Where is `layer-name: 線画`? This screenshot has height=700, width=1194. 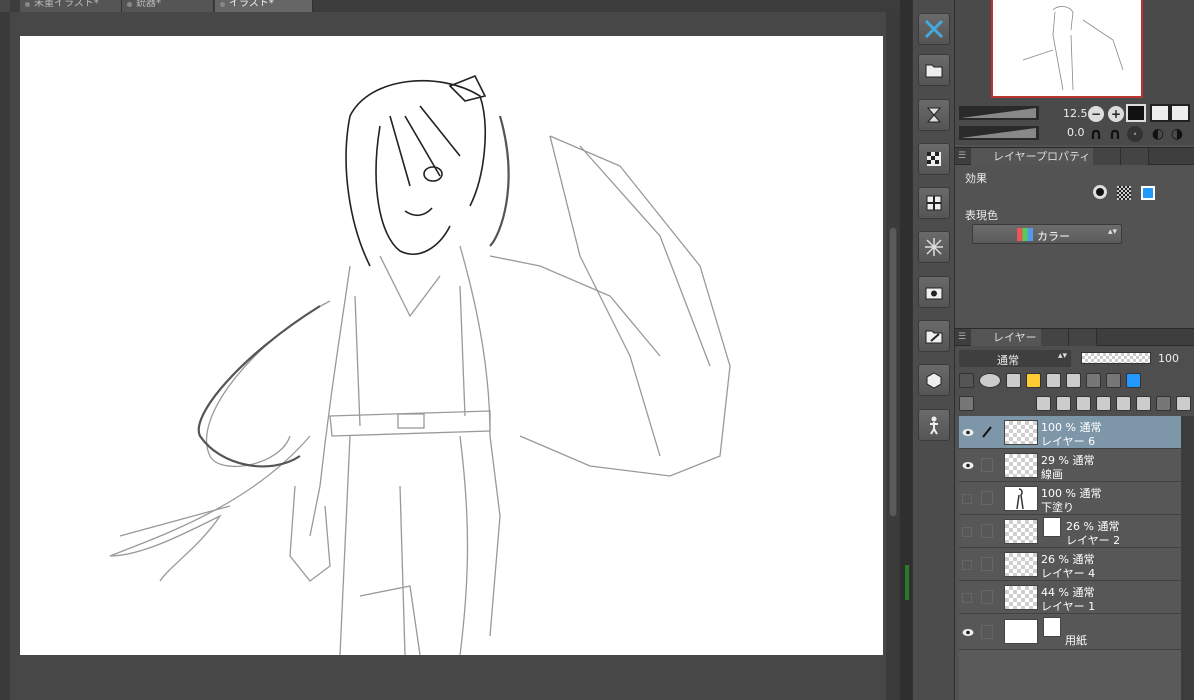
layer-name: 線画 is located at coordinates (1052, 474).